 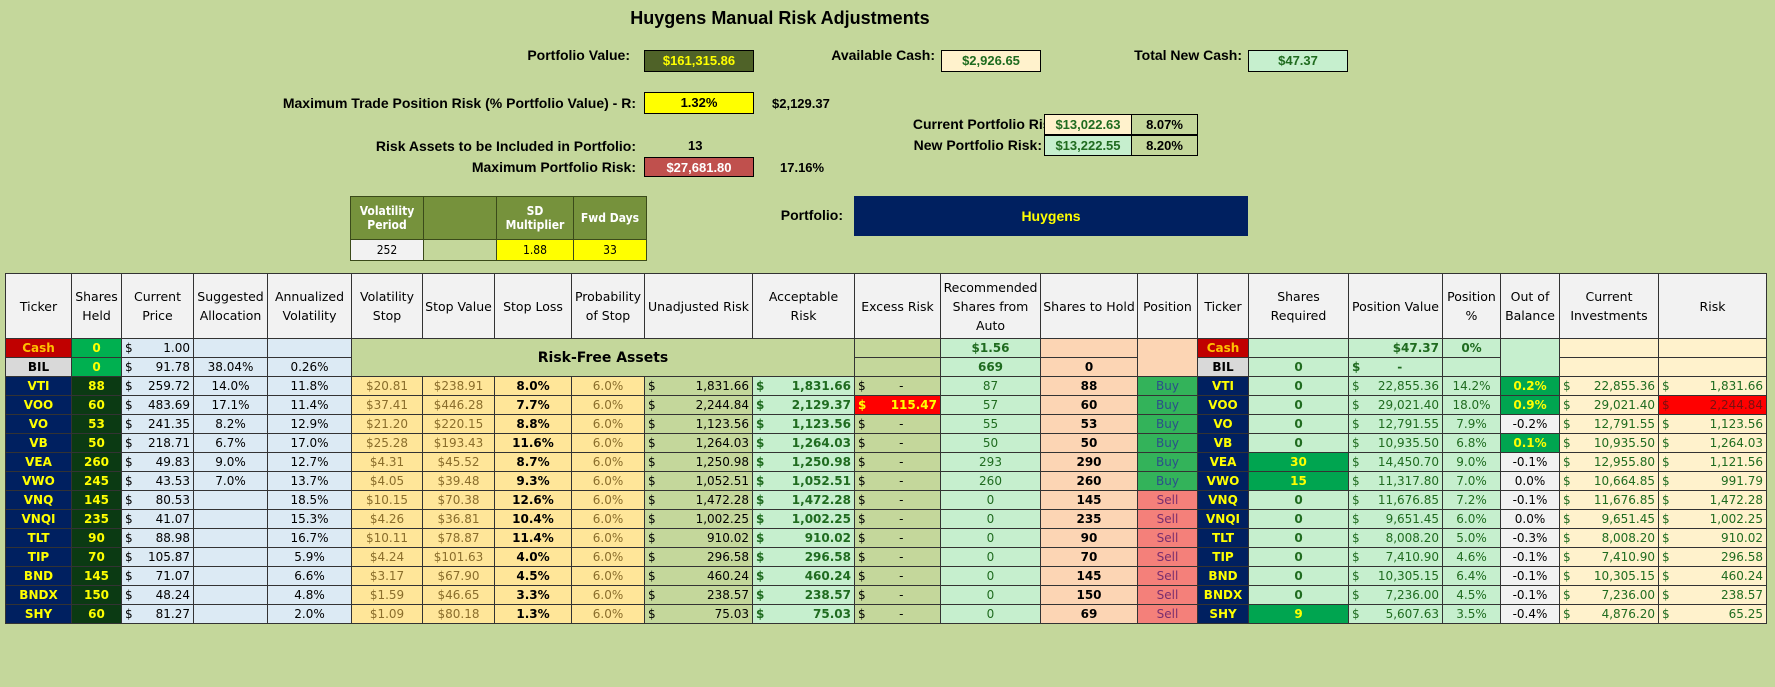 What do you see at coordinates (1088, 124) in the screenshot?
I see `current-portfolio-risk: $13,022.63` at bounding box center [1088, 124].